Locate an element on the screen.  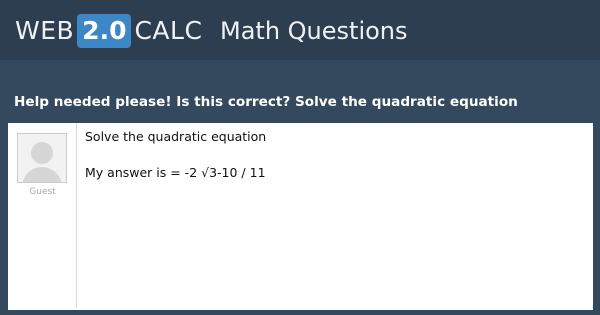
author-name: Guest is located at coordinates (42, 192).